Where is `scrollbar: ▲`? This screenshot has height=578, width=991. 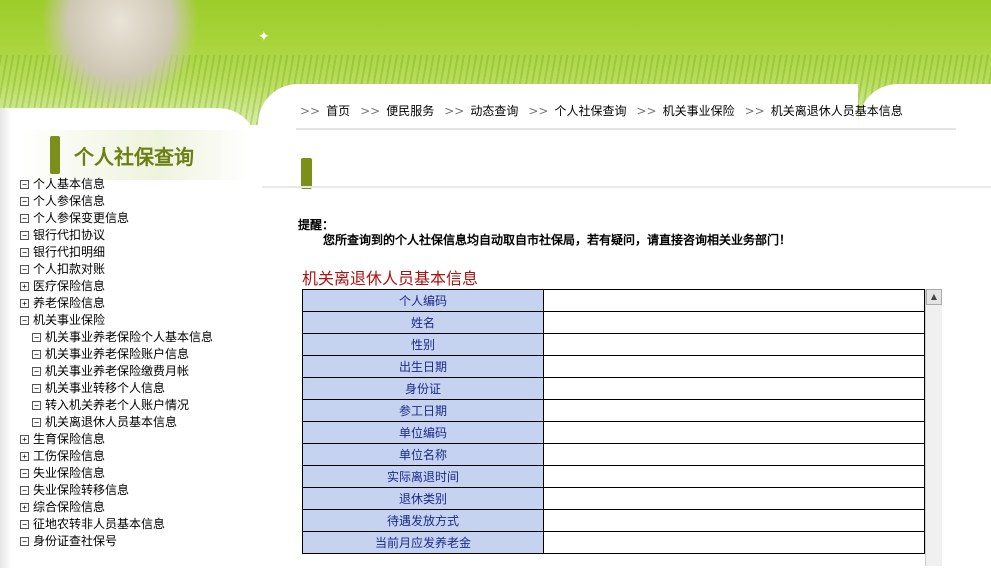 scrollbar: ▲ is located at coordinates (933, 427).